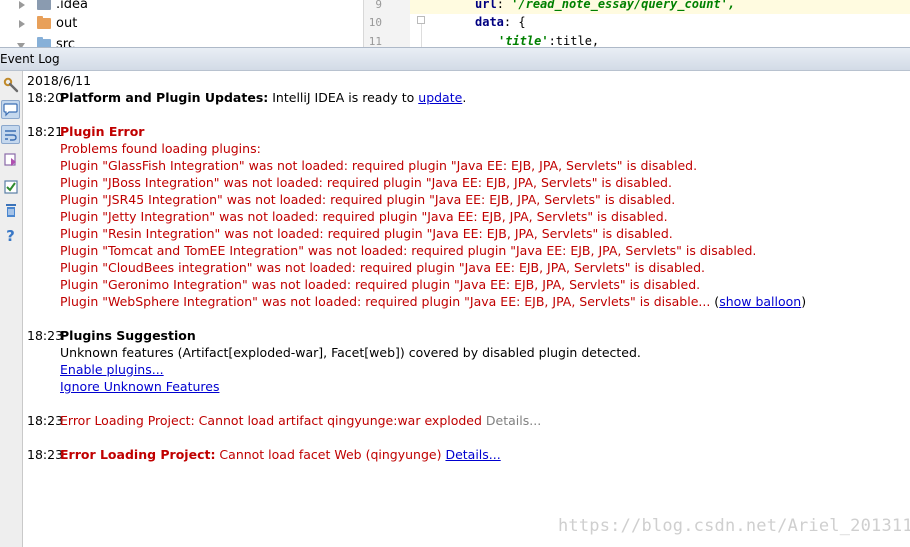  I want to click on clear-all-button, so click(10, 210).